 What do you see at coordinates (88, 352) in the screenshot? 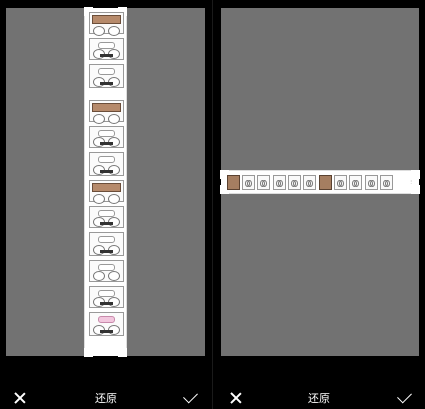
I see `crop-handle-bottom-left` at bounding box center [88, 352].